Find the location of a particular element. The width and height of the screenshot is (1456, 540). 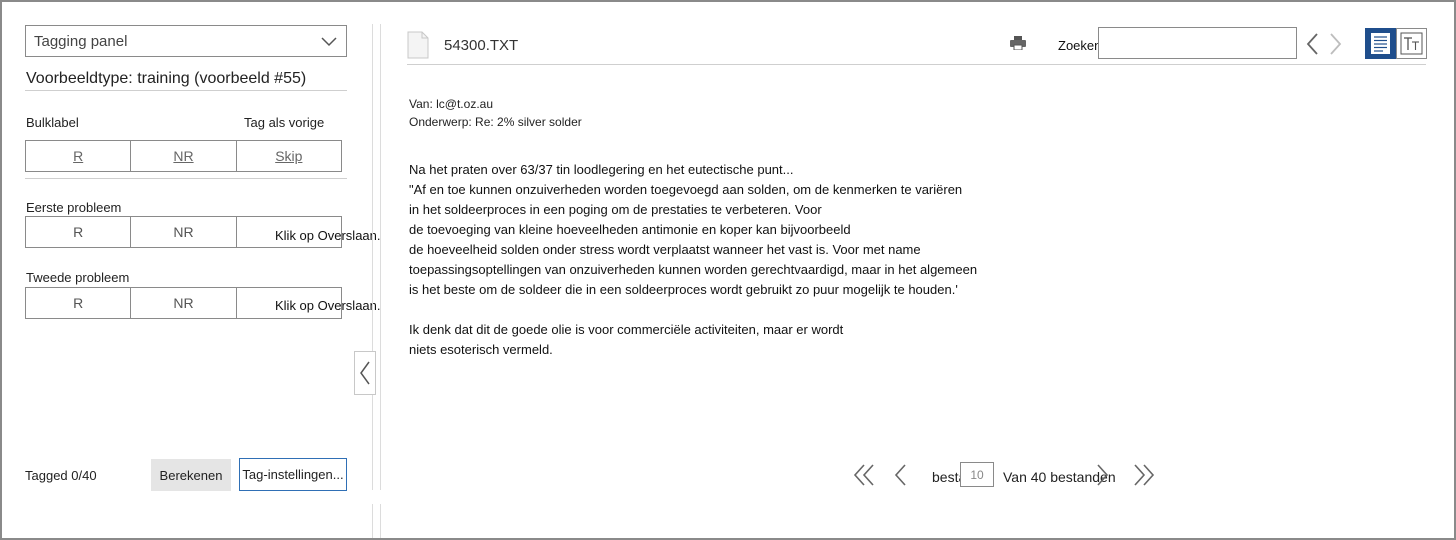

search-input is located at coordinates (1197, 43).